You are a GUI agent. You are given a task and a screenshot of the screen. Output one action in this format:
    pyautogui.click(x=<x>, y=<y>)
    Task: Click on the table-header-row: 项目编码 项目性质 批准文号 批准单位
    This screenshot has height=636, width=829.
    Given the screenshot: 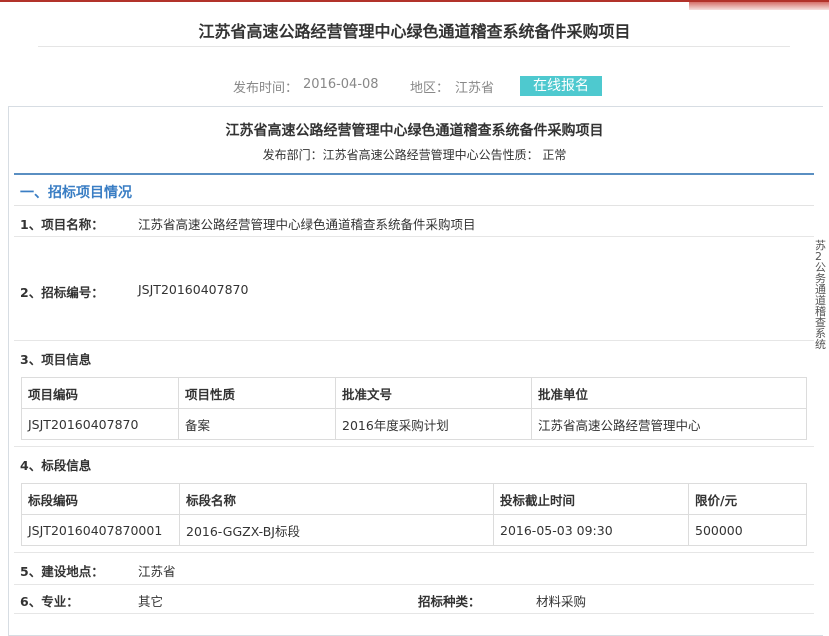 What is the action you would take?
    pyautogui.click(x=414, y=393)
    